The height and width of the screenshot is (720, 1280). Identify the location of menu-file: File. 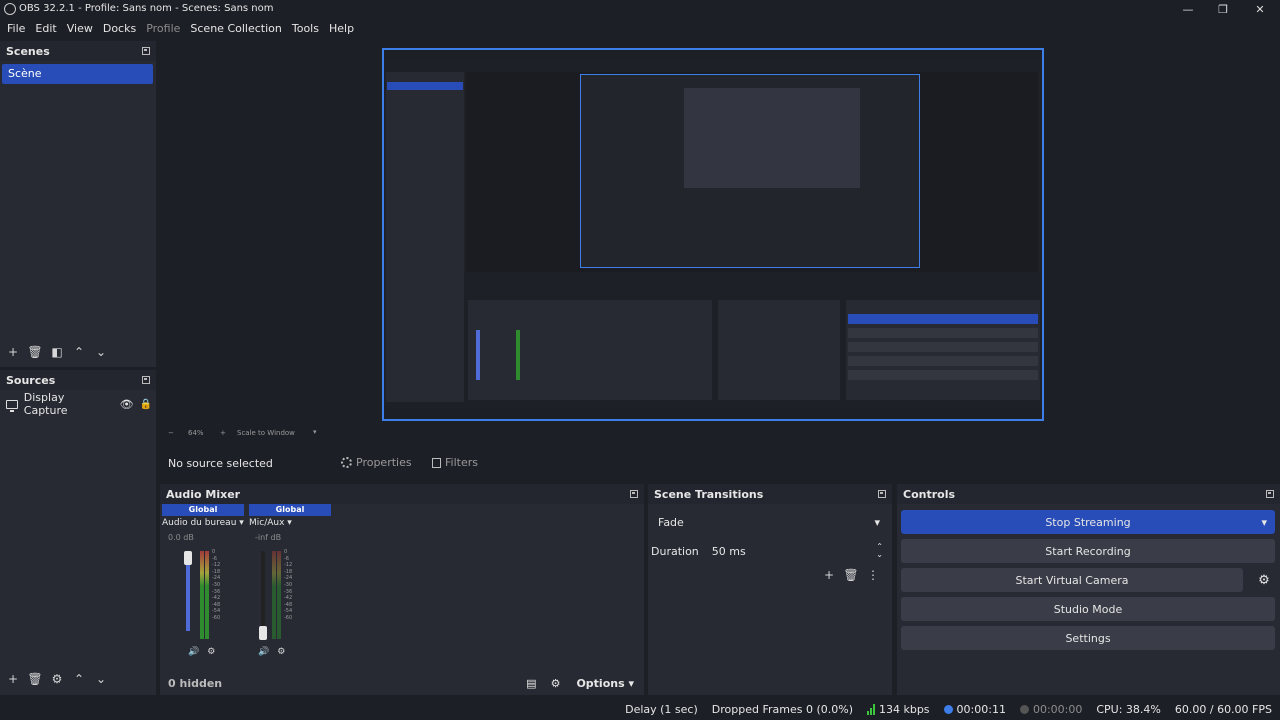
(16, 29).